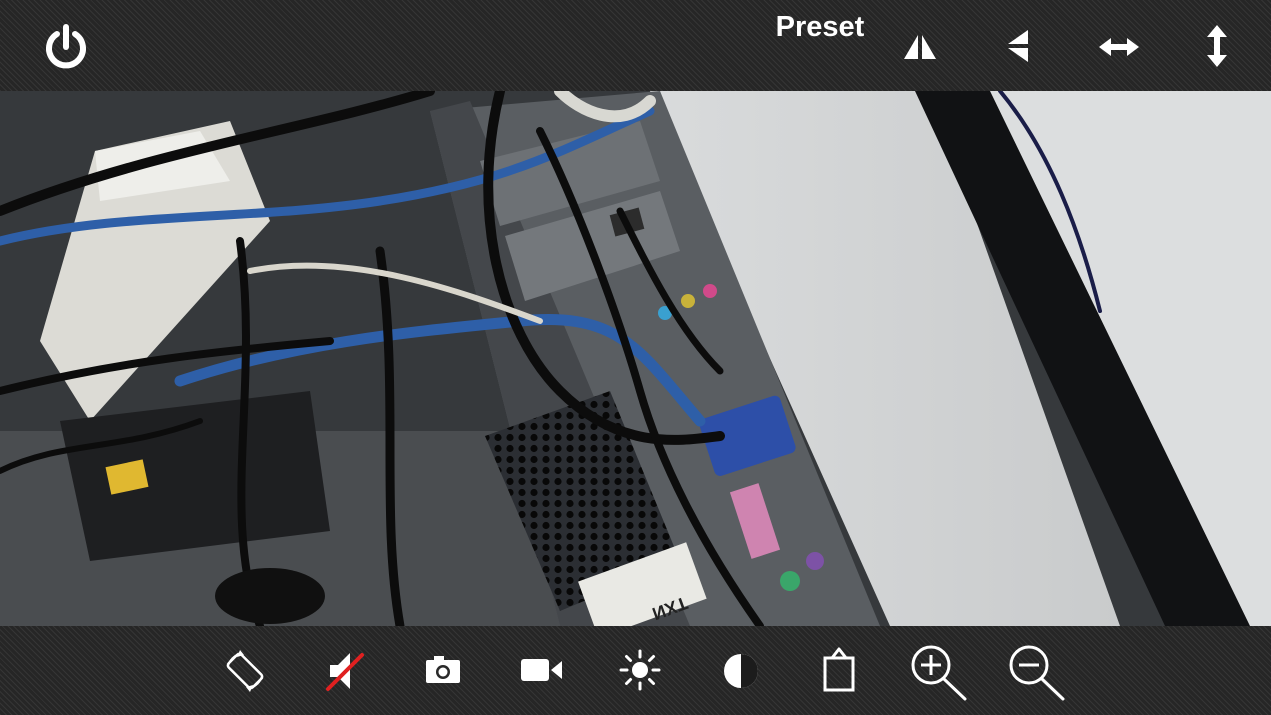 The width and height of the screenshot is (1271, 715). Describe the element at coordinates (820, 27) in the screenshot. I see `preset-button: Preset` at that location.